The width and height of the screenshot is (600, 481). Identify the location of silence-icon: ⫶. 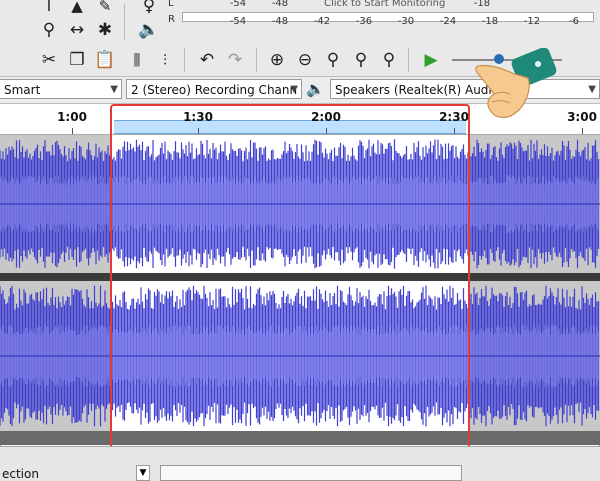
(165, 60).